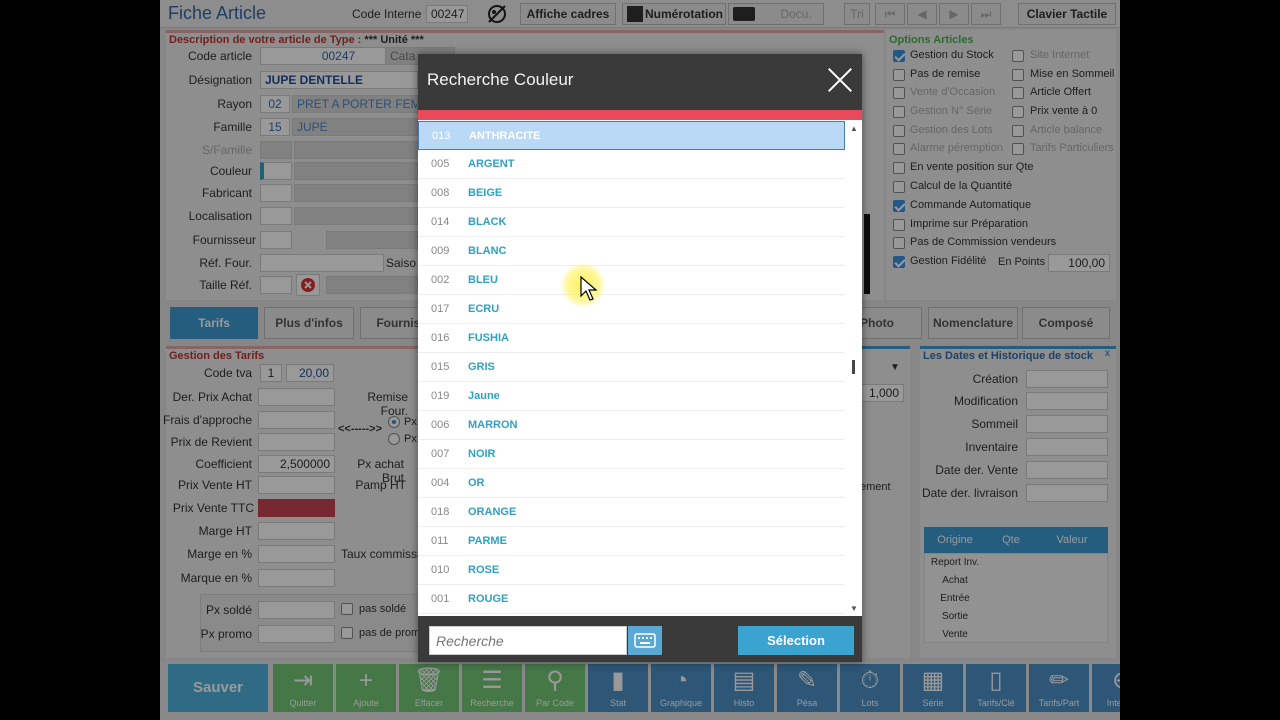  I want to click on tab-nomenclature: Nomenclature, so click(973, 323).